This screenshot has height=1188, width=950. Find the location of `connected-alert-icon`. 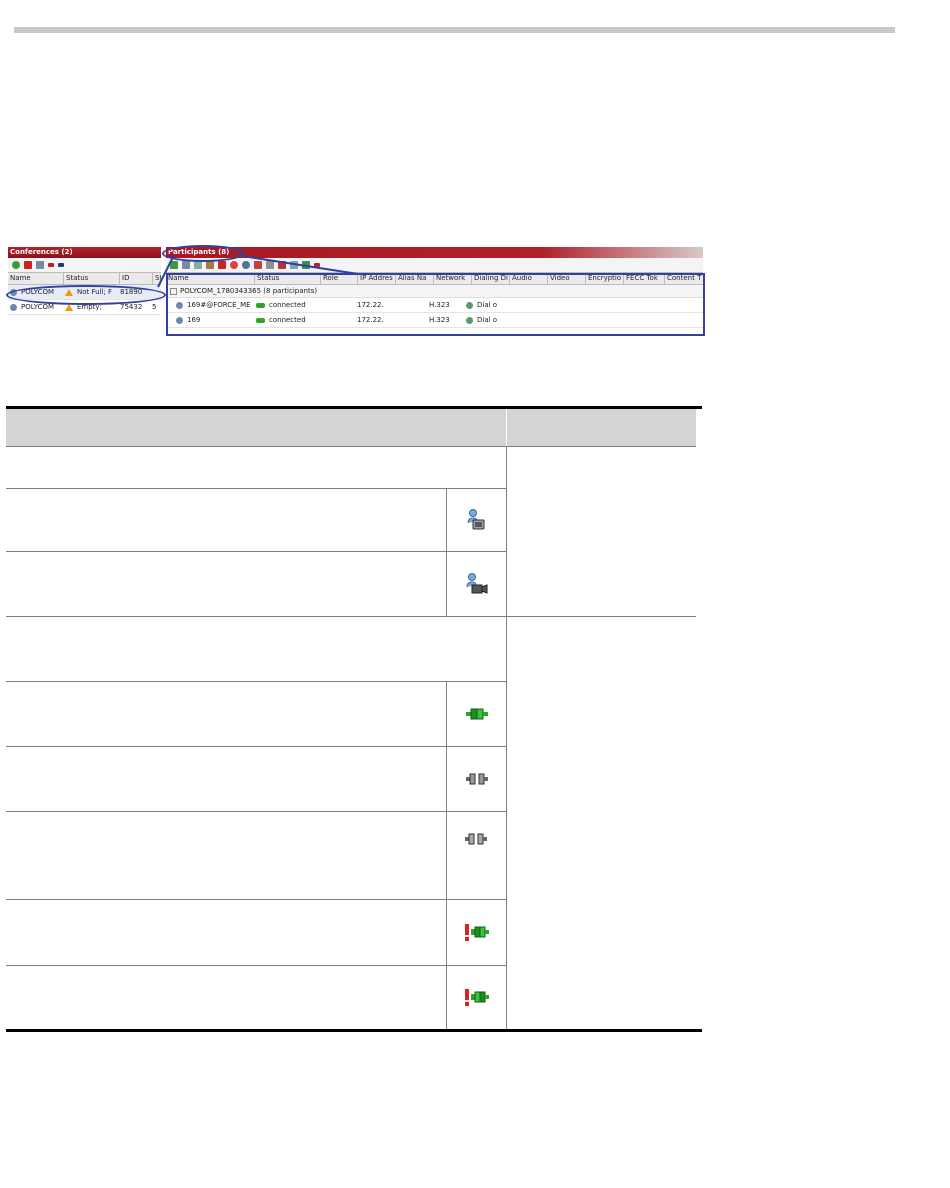

connected-alert-icon is located at coordinates (476, 932).